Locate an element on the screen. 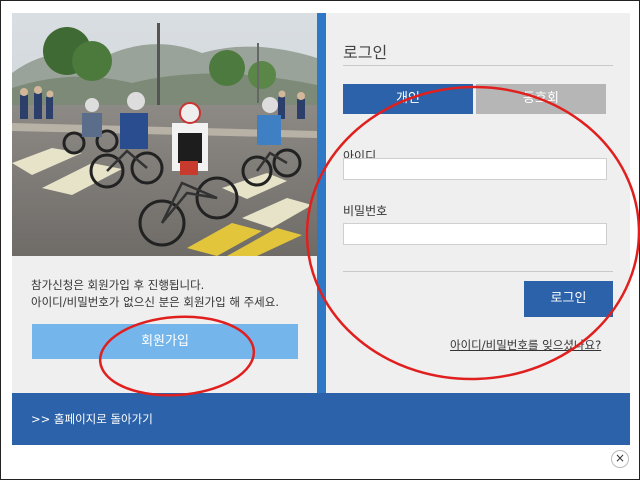 The image size is (640, 480). close-icon: × is located at coordinates (620, 459).